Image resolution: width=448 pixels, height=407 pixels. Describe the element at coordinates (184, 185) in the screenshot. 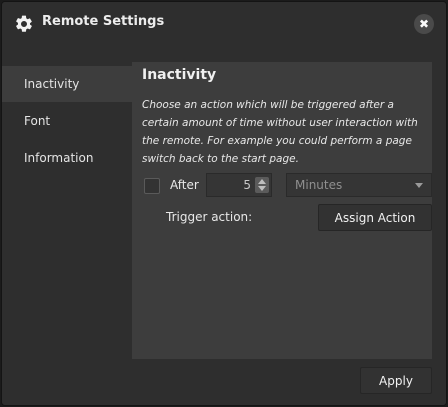

I see `after-label: After` at that location.